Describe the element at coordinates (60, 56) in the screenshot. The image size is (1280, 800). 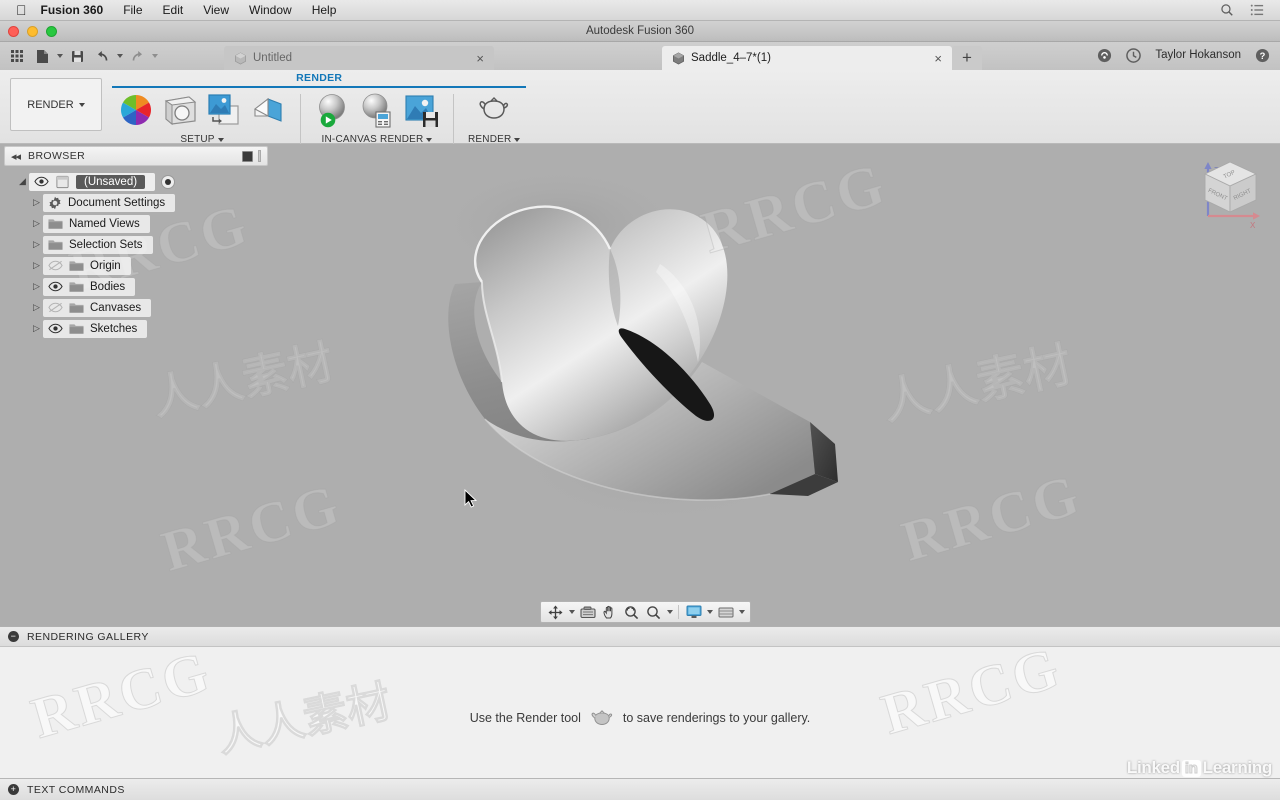
I see `new-document-caret-icon` at that location.